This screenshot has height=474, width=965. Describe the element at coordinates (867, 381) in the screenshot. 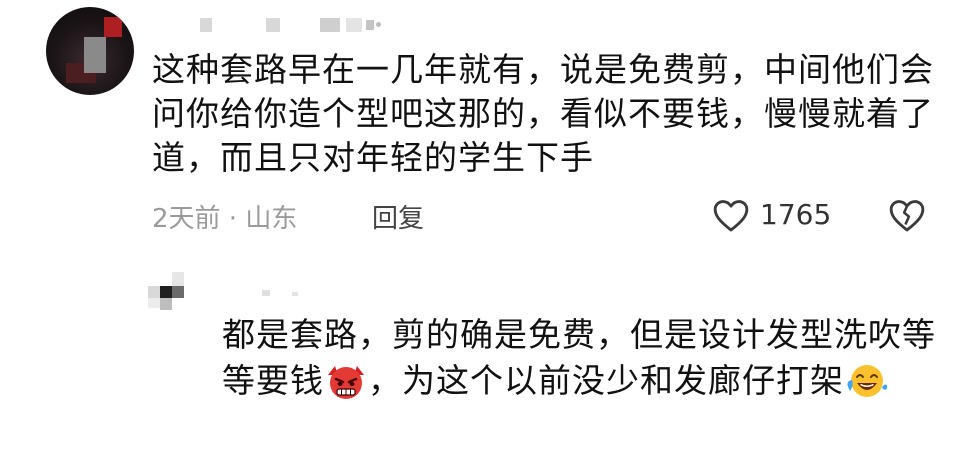

I see `laughing-tears-emoji` at that location.